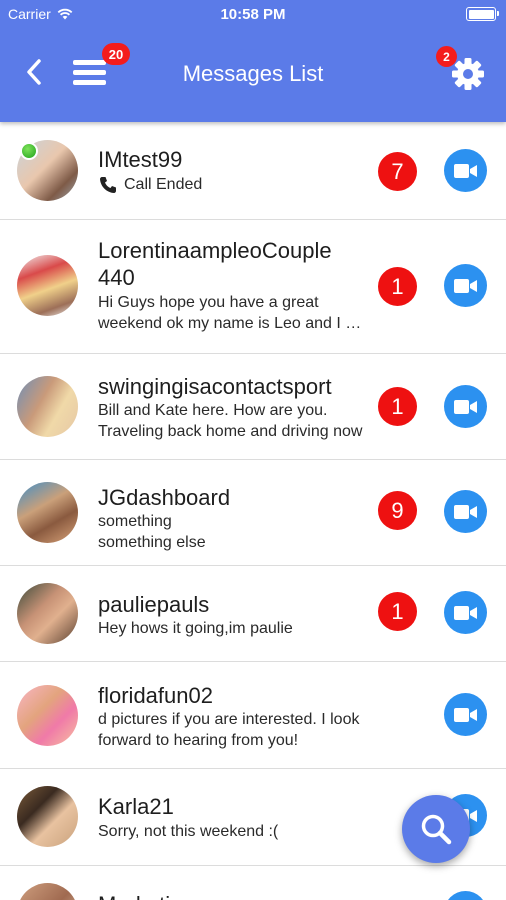 This screenshot has width=506, height=900. I want to click on app-header: Carrier 10:58 PM 20 Messages List 2, so click(253, 61).